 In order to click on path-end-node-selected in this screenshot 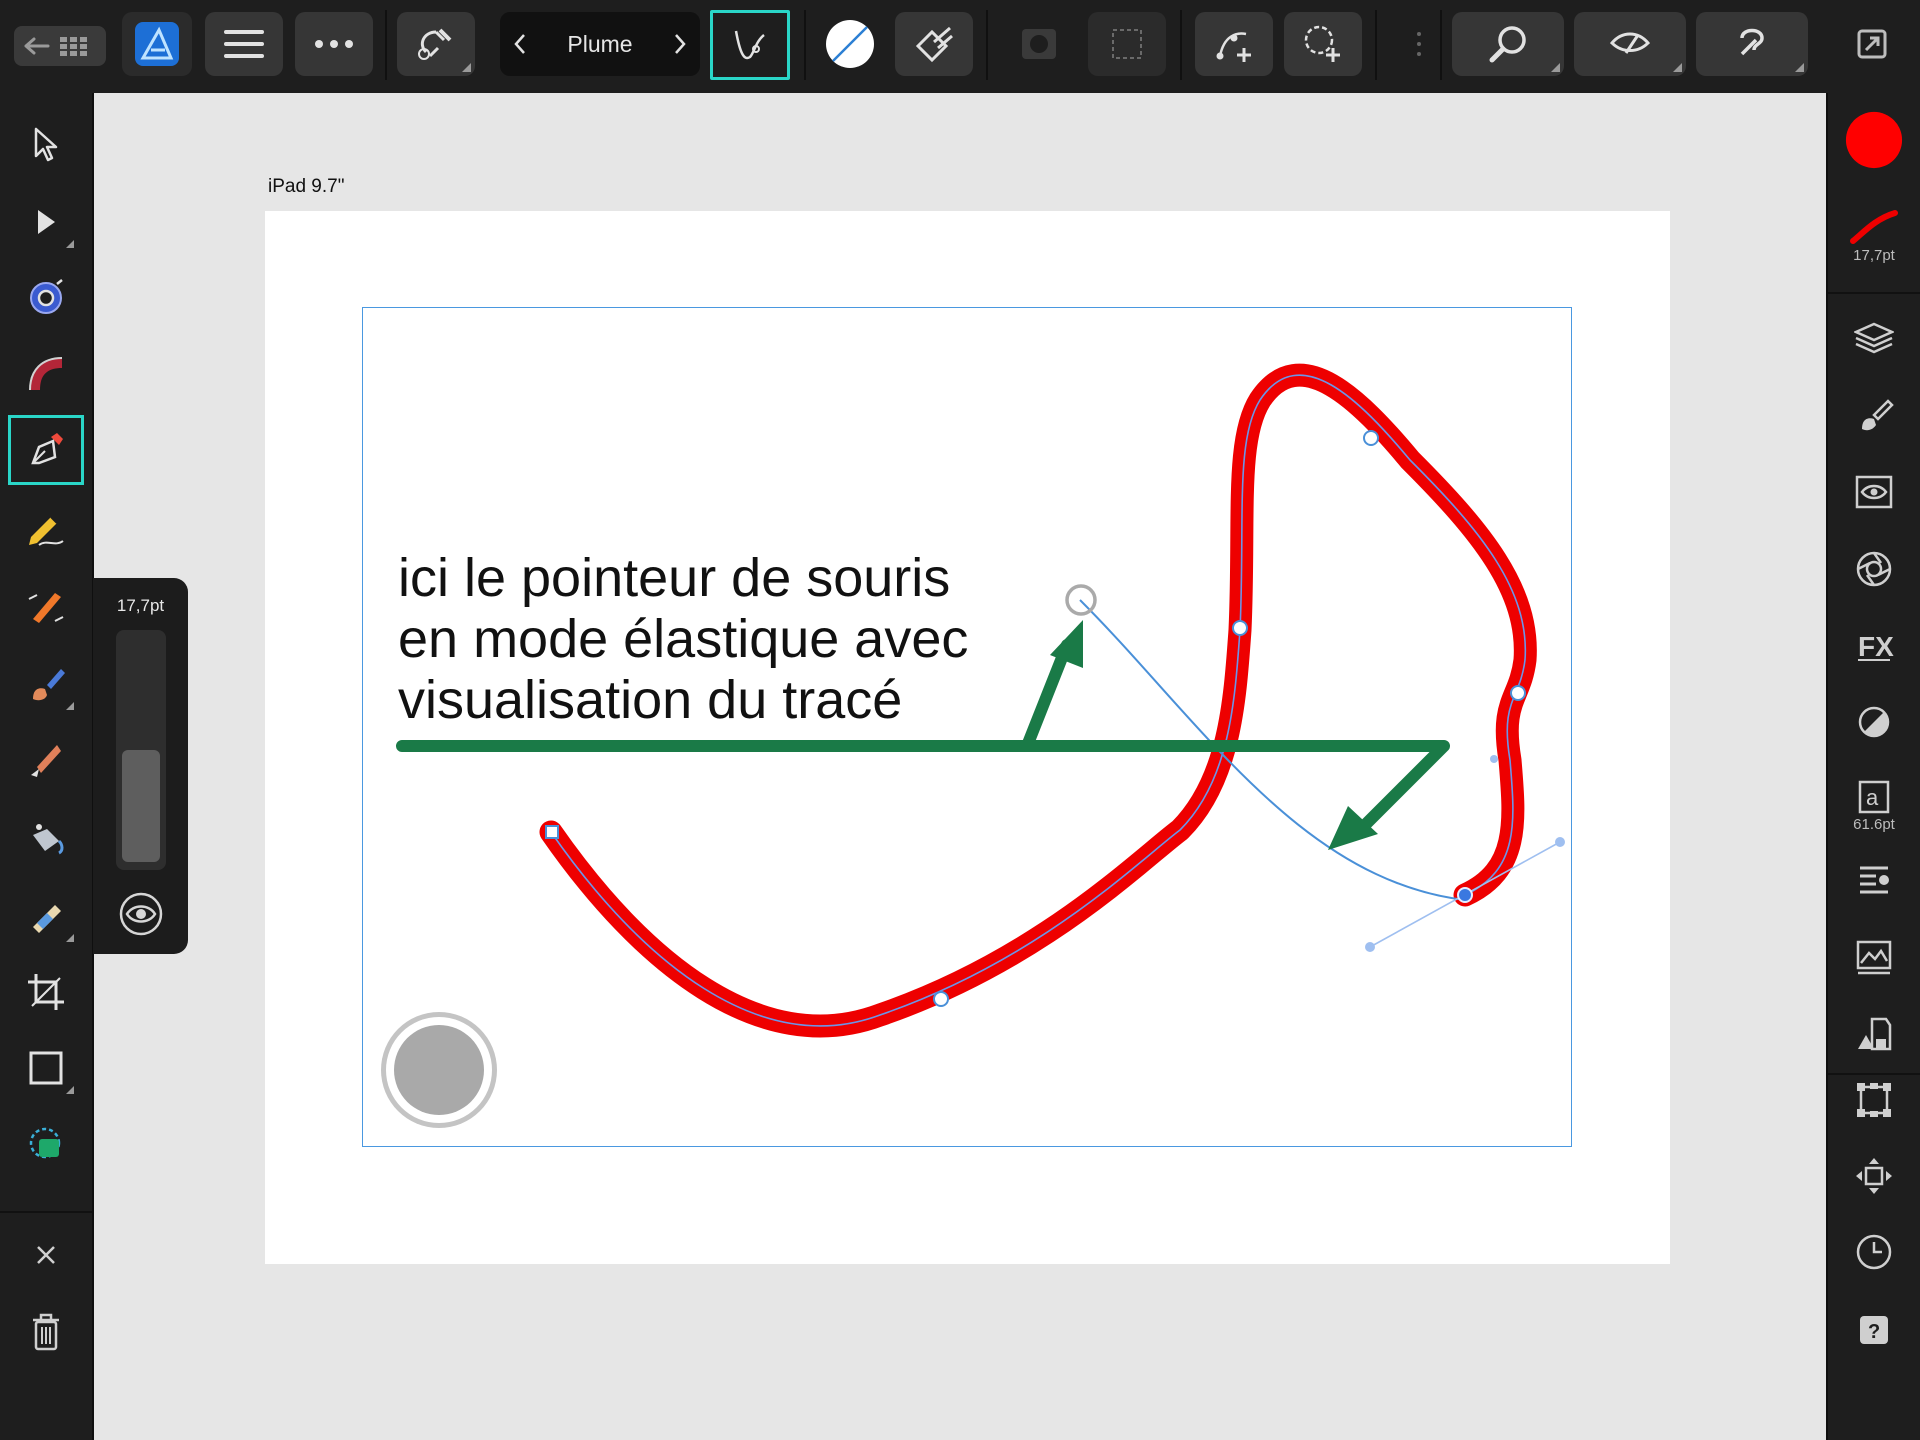, I will do `click(1465, 895)`.